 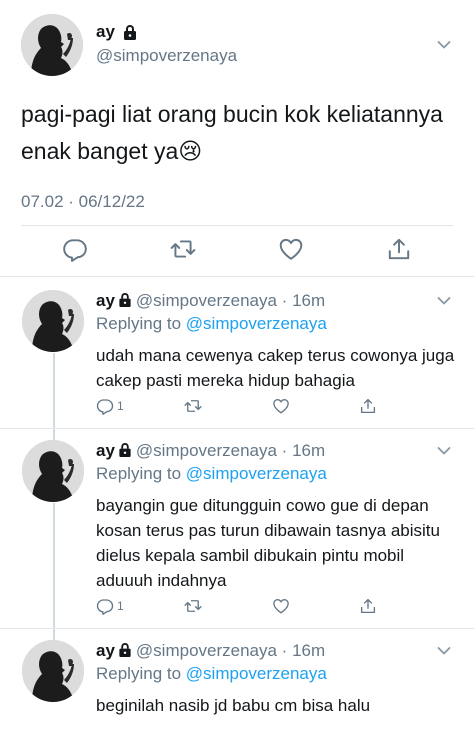 What do you see at coordinates (83, 202) in the screenshot?
I see `timestamp: 07.02 · 06/12/22` at bounding box center [83, 202].